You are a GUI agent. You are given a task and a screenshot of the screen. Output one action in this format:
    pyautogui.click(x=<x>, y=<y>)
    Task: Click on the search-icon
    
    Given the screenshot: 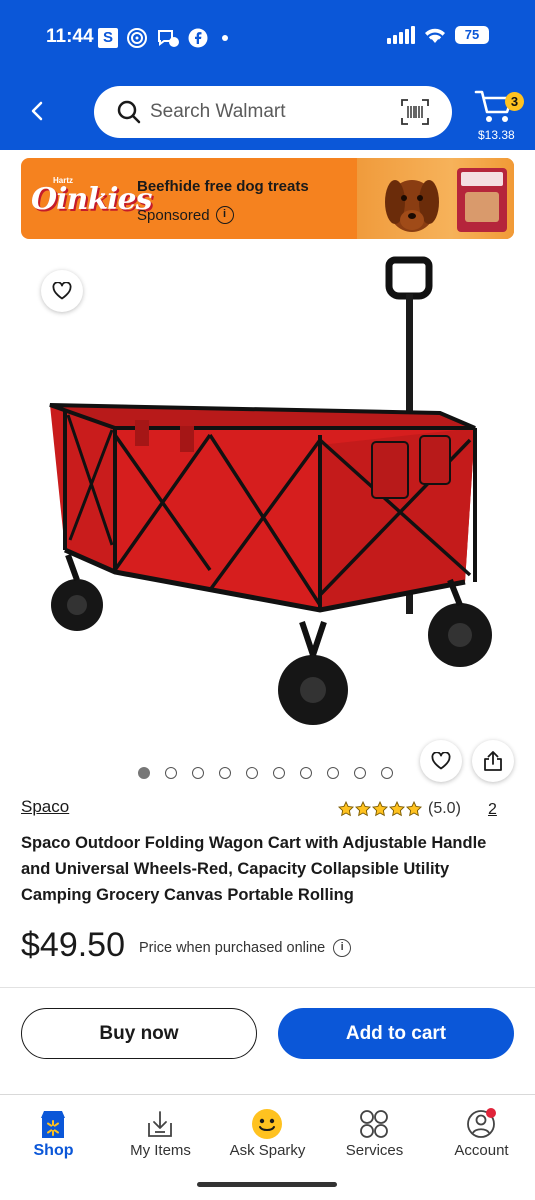 What is the action you would take?
    pyautogui.click(x=129, y=112)
    